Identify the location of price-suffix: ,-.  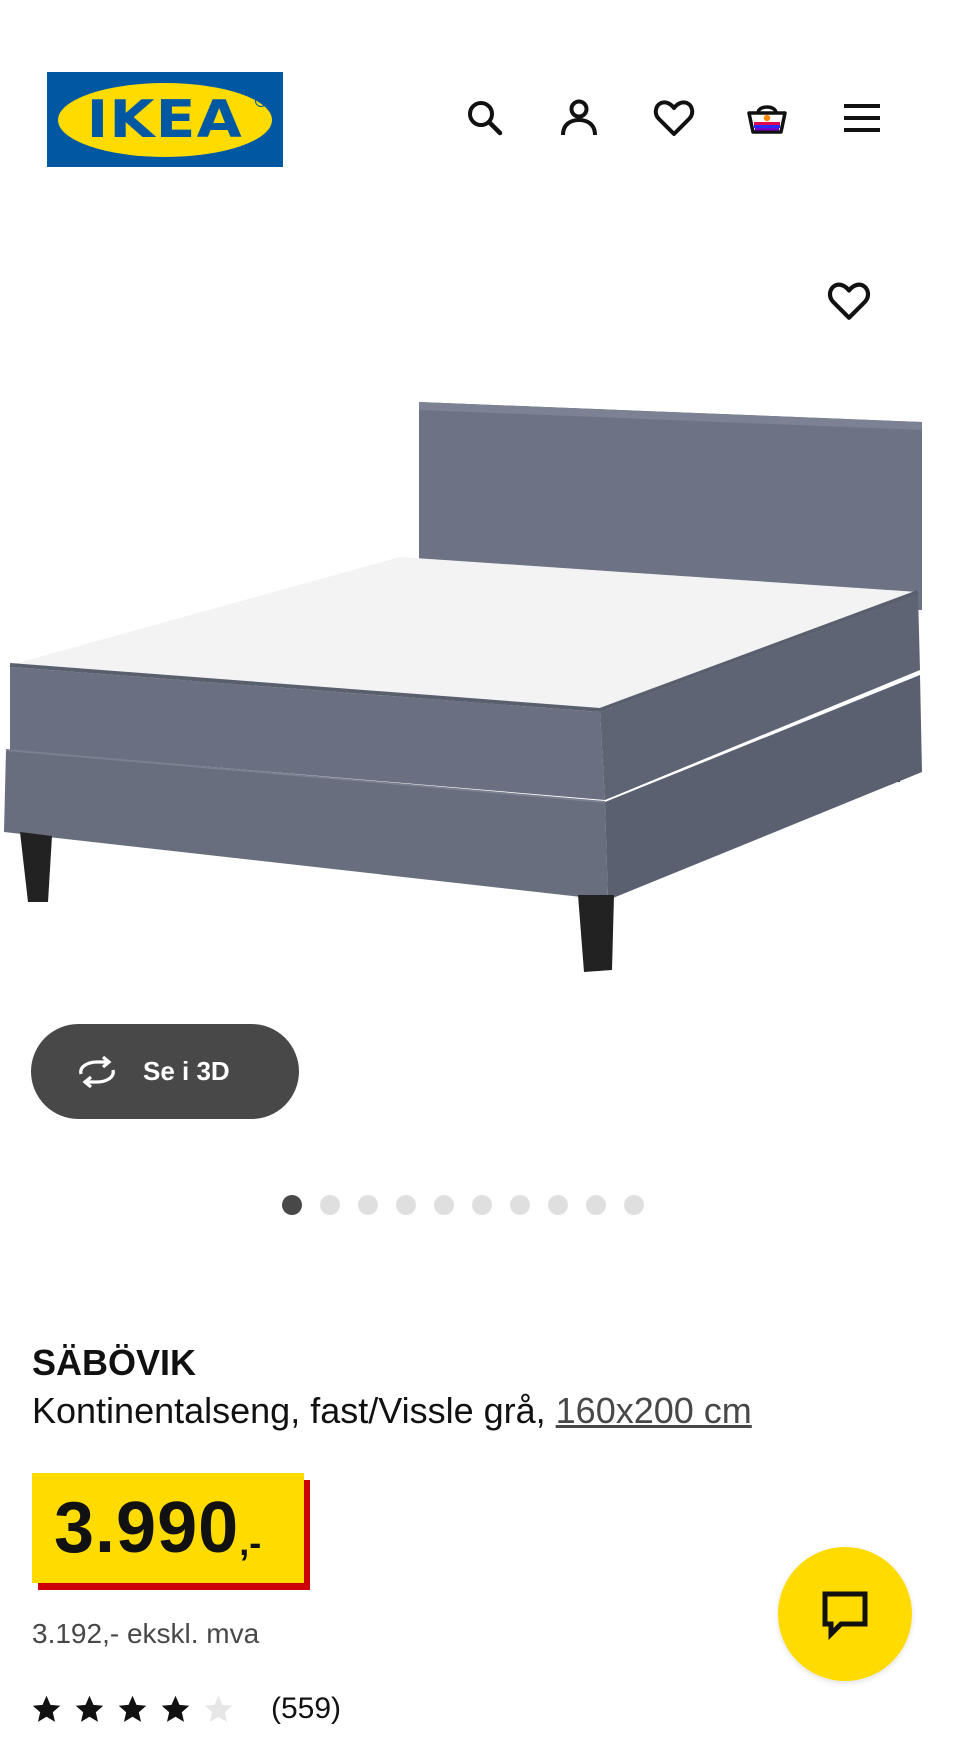
(250, 1542).